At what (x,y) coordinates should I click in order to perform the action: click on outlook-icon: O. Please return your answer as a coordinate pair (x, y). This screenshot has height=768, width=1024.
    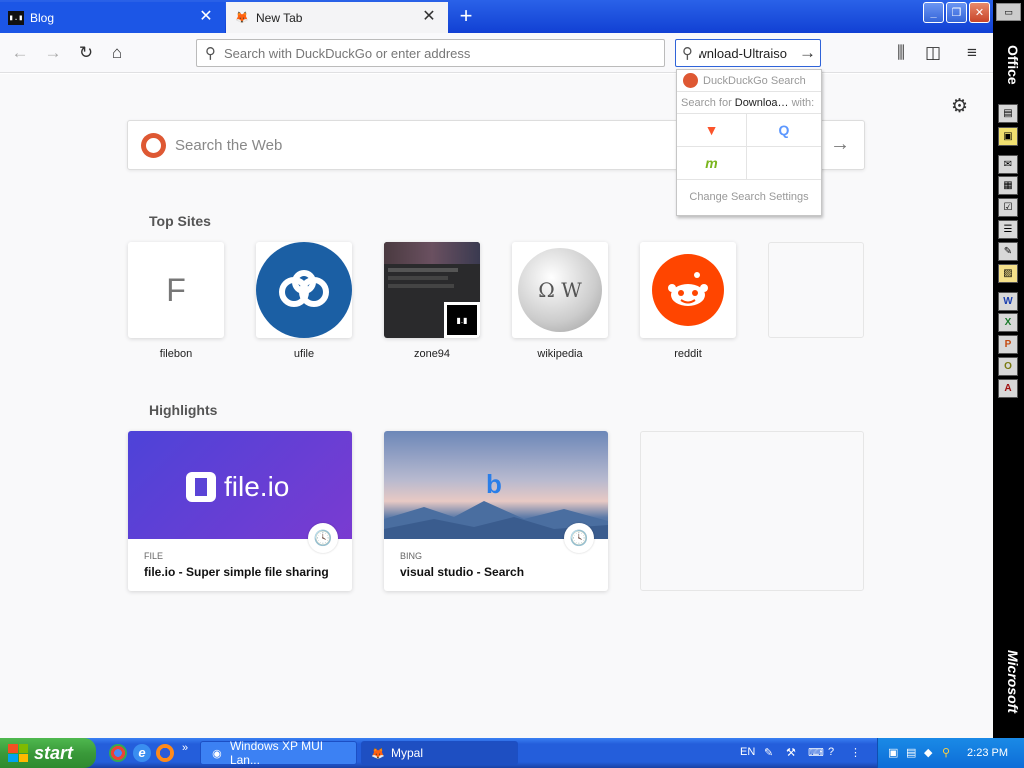
    Looking at the image, I should click on (1008, 366).